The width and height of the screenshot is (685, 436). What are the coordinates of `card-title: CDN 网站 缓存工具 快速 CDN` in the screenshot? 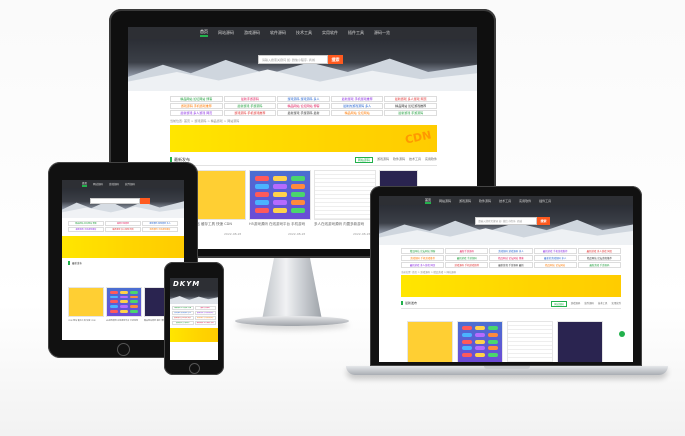 It's located at (85, 320).